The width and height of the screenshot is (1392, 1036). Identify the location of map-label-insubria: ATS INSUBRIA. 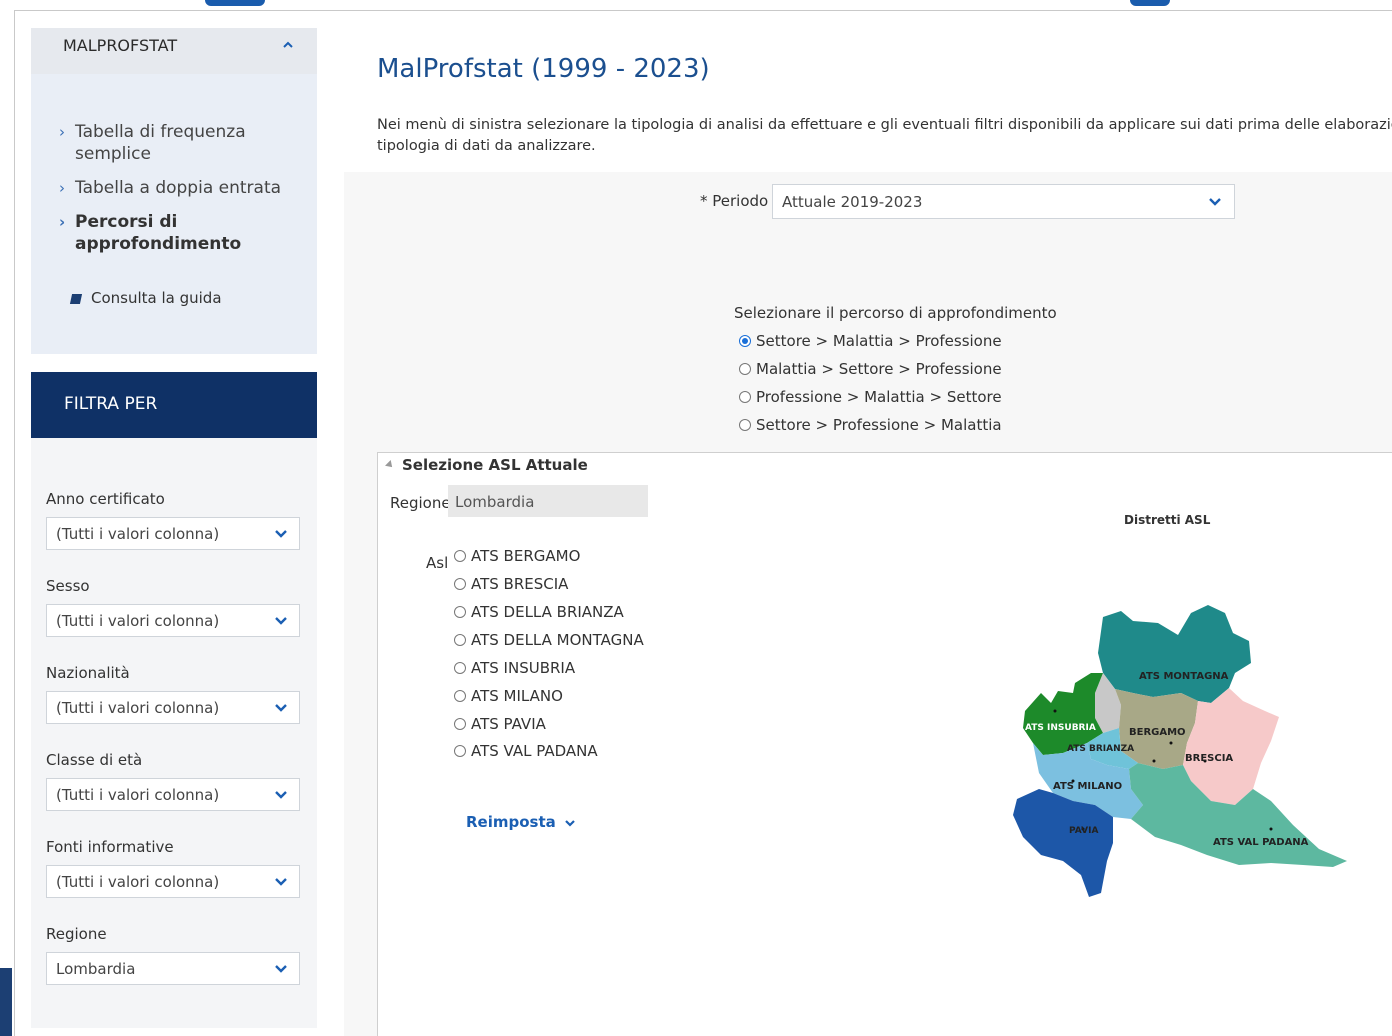
(1060, 728).